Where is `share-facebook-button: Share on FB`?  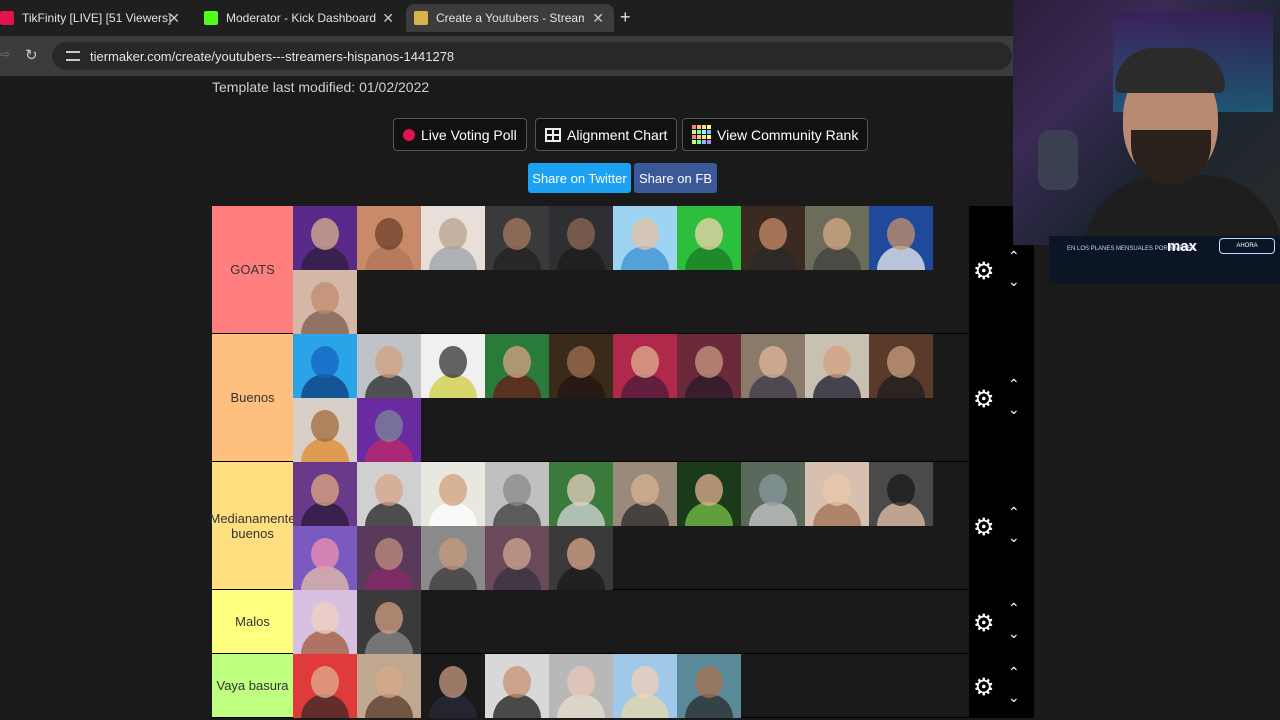
share-facebook-button: Share on FB is located at coordinates (675, 178).